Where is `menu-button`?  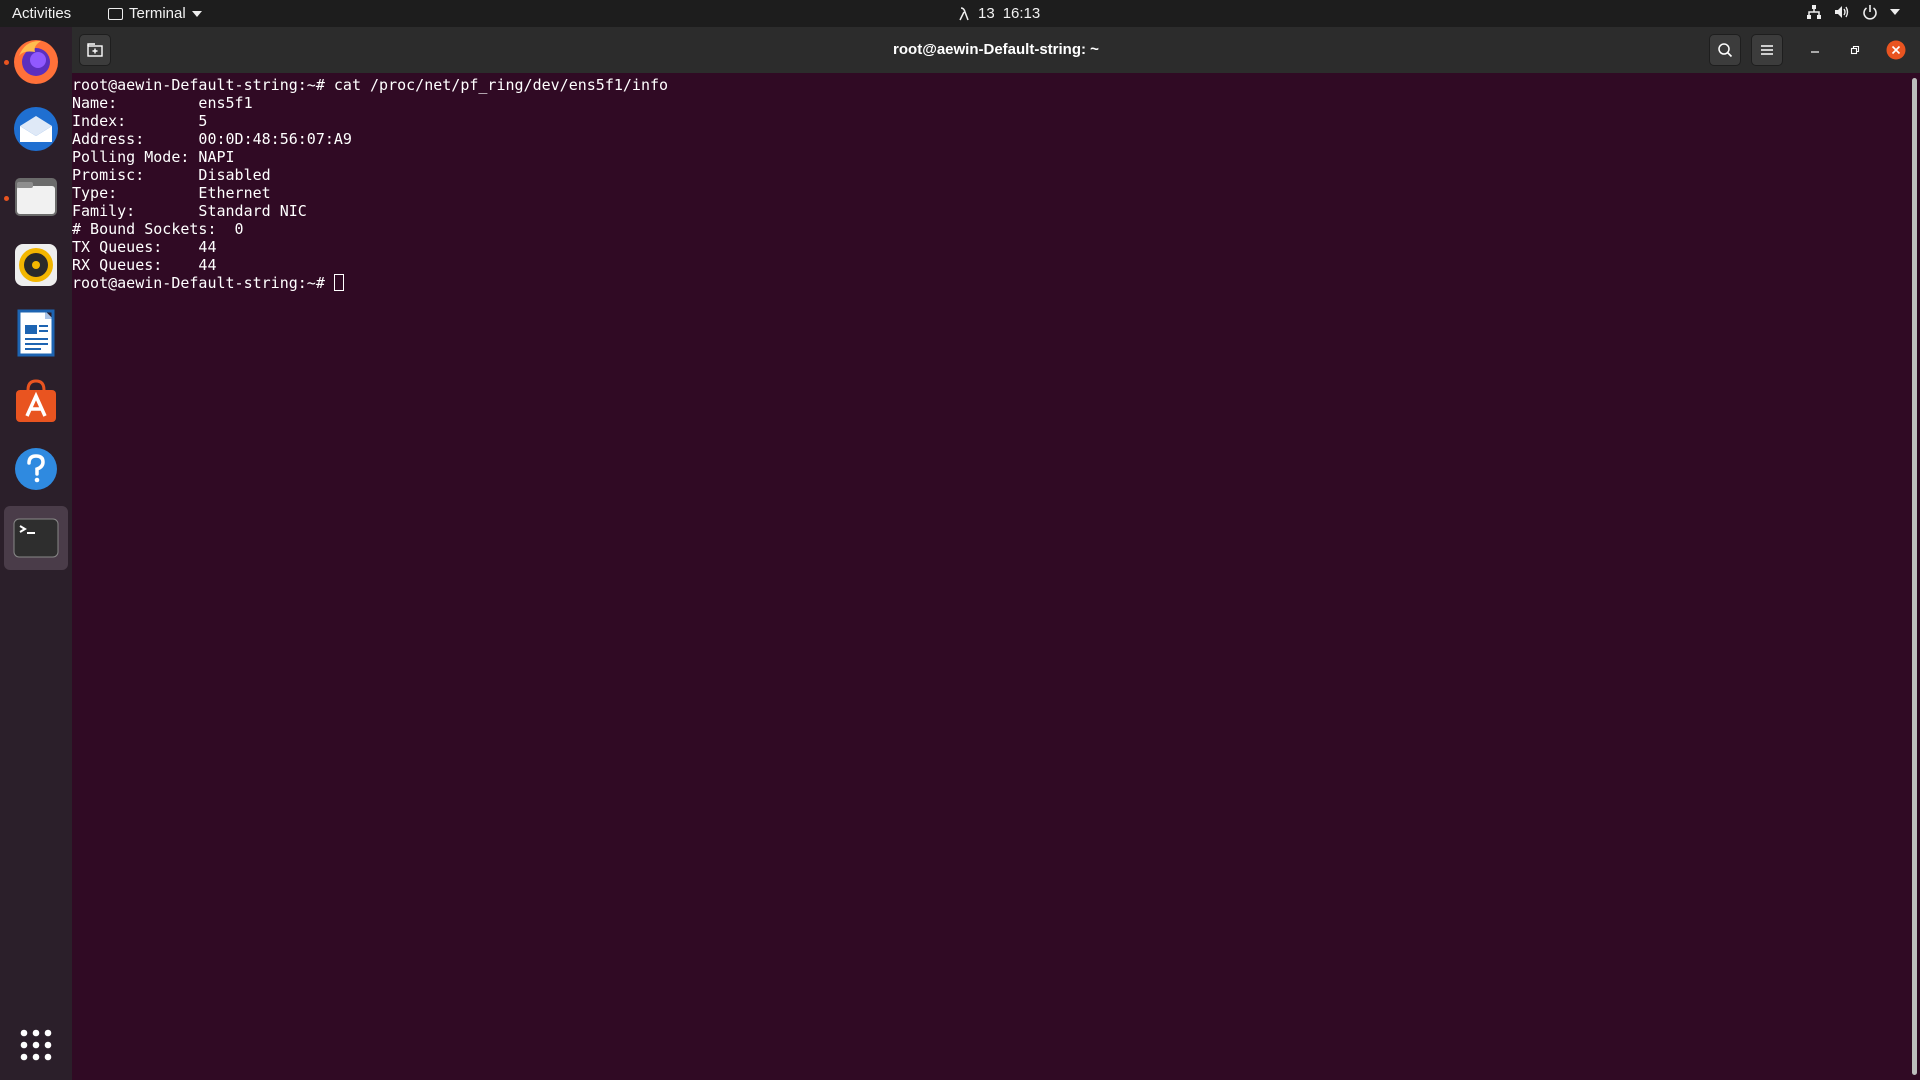 menu-button is located at coordinates (1767, 50).